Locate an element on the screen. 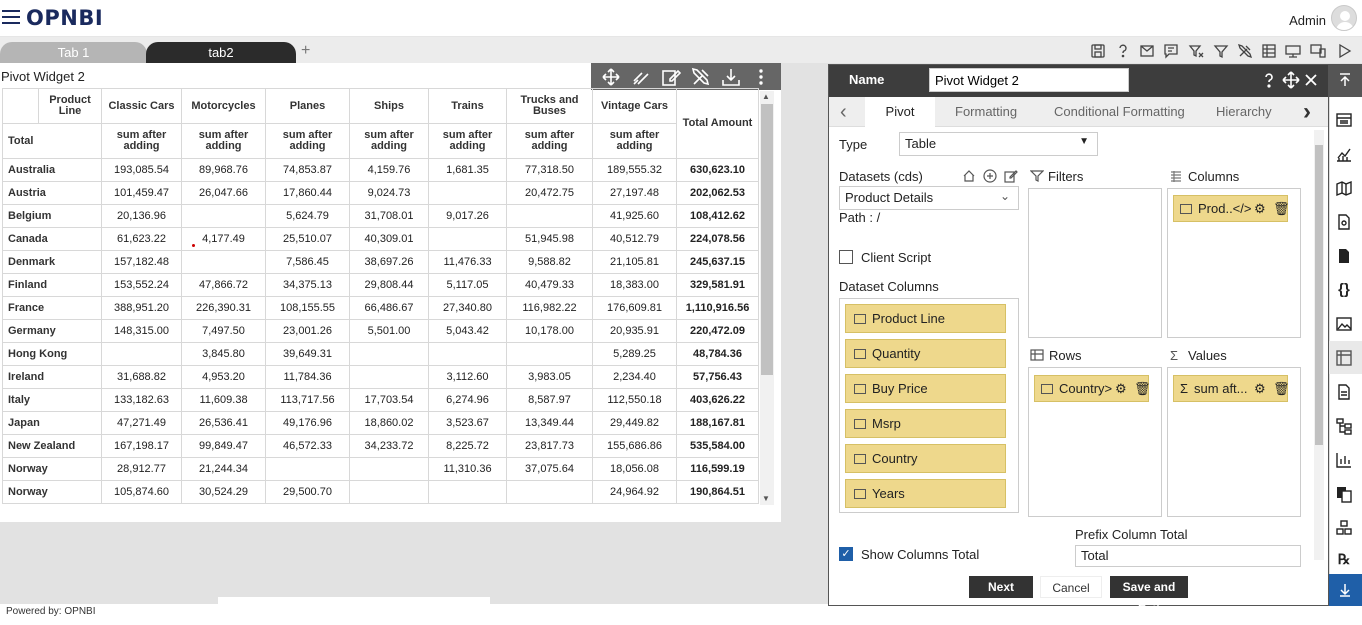  mail-icon is located at coordinates (1147, 51).